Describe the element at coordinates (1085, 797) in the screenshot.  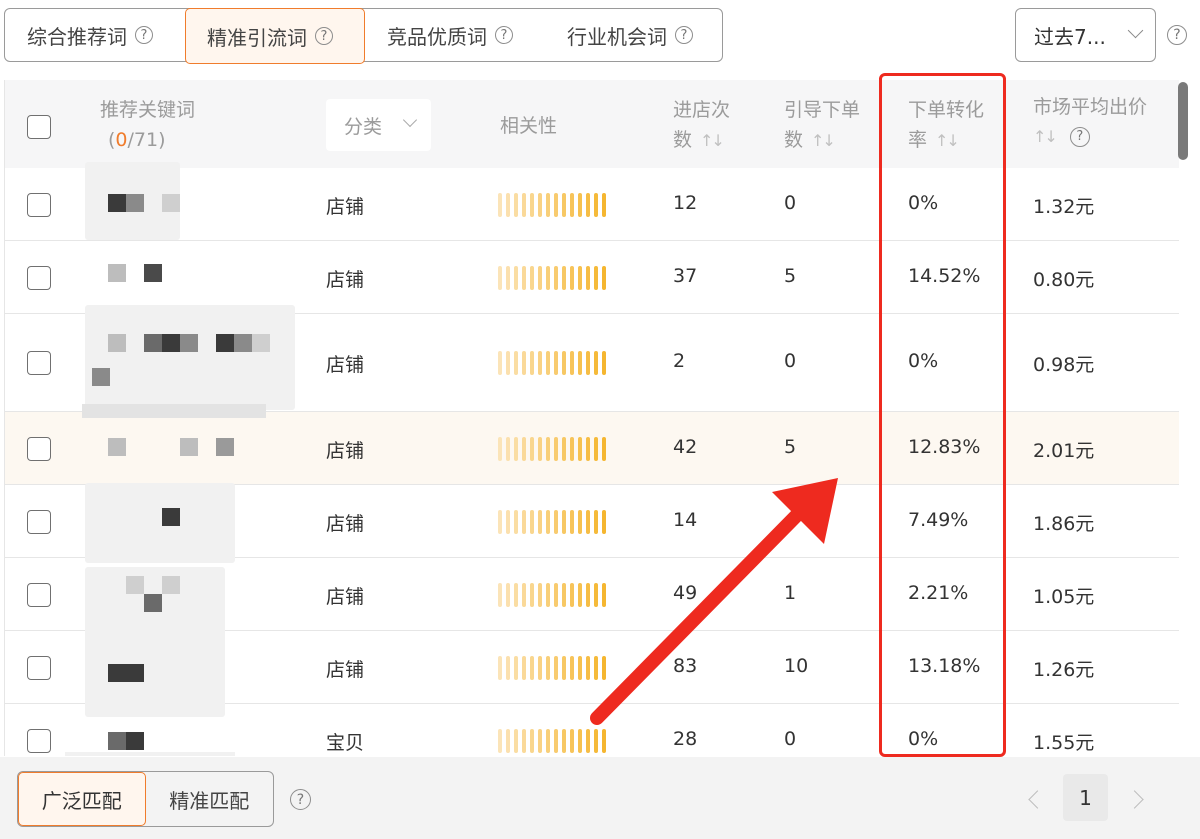
I see `page-number-button: 1` at that location.